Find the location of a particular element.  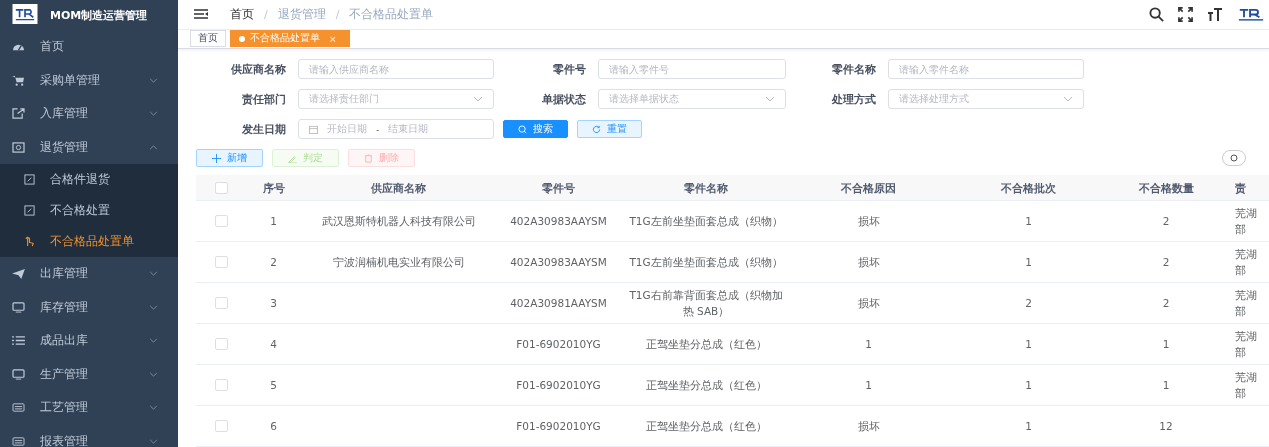

field-label: 零件名称 is located at coordinates (854, 69).